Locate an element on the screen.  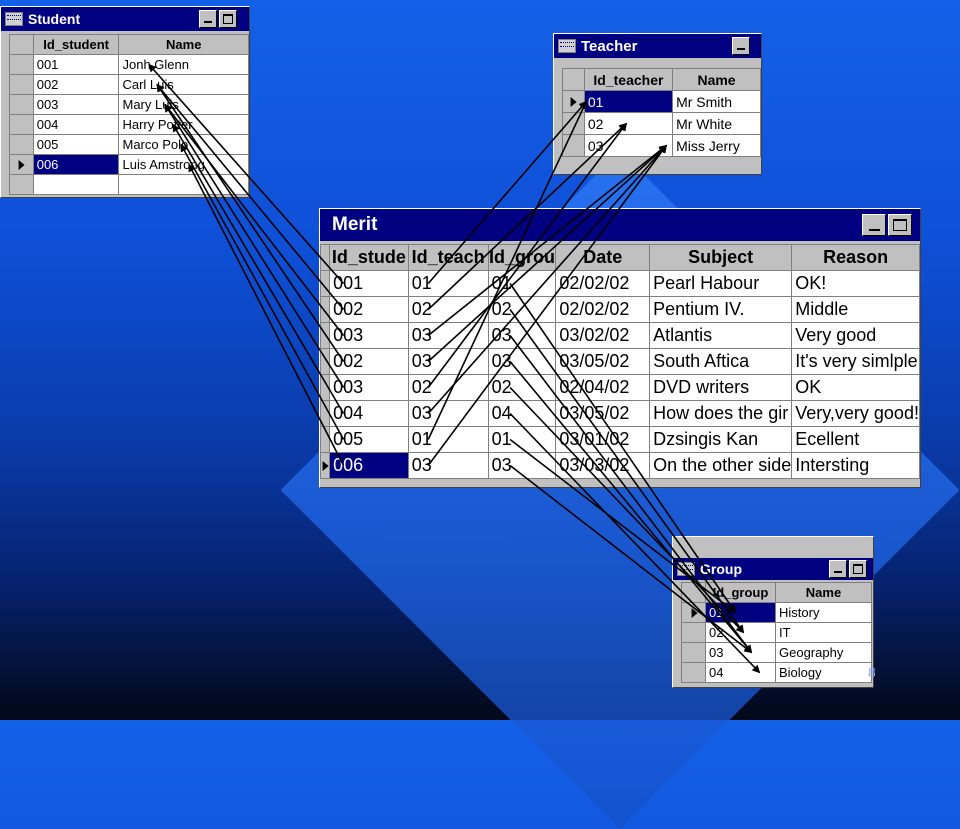
group-title-bar: Group is located at coordinates (773, 569).